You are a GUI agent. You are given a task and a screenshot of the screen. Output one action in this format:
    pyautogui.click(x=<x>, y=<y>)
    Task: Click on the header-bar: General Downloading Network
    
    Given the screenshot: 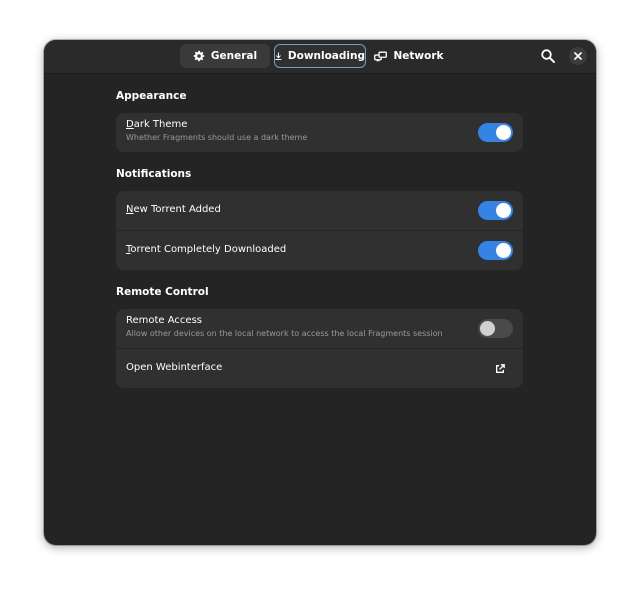 What is the action you would take?
    pyautogui.click(x=320, y=57)
    